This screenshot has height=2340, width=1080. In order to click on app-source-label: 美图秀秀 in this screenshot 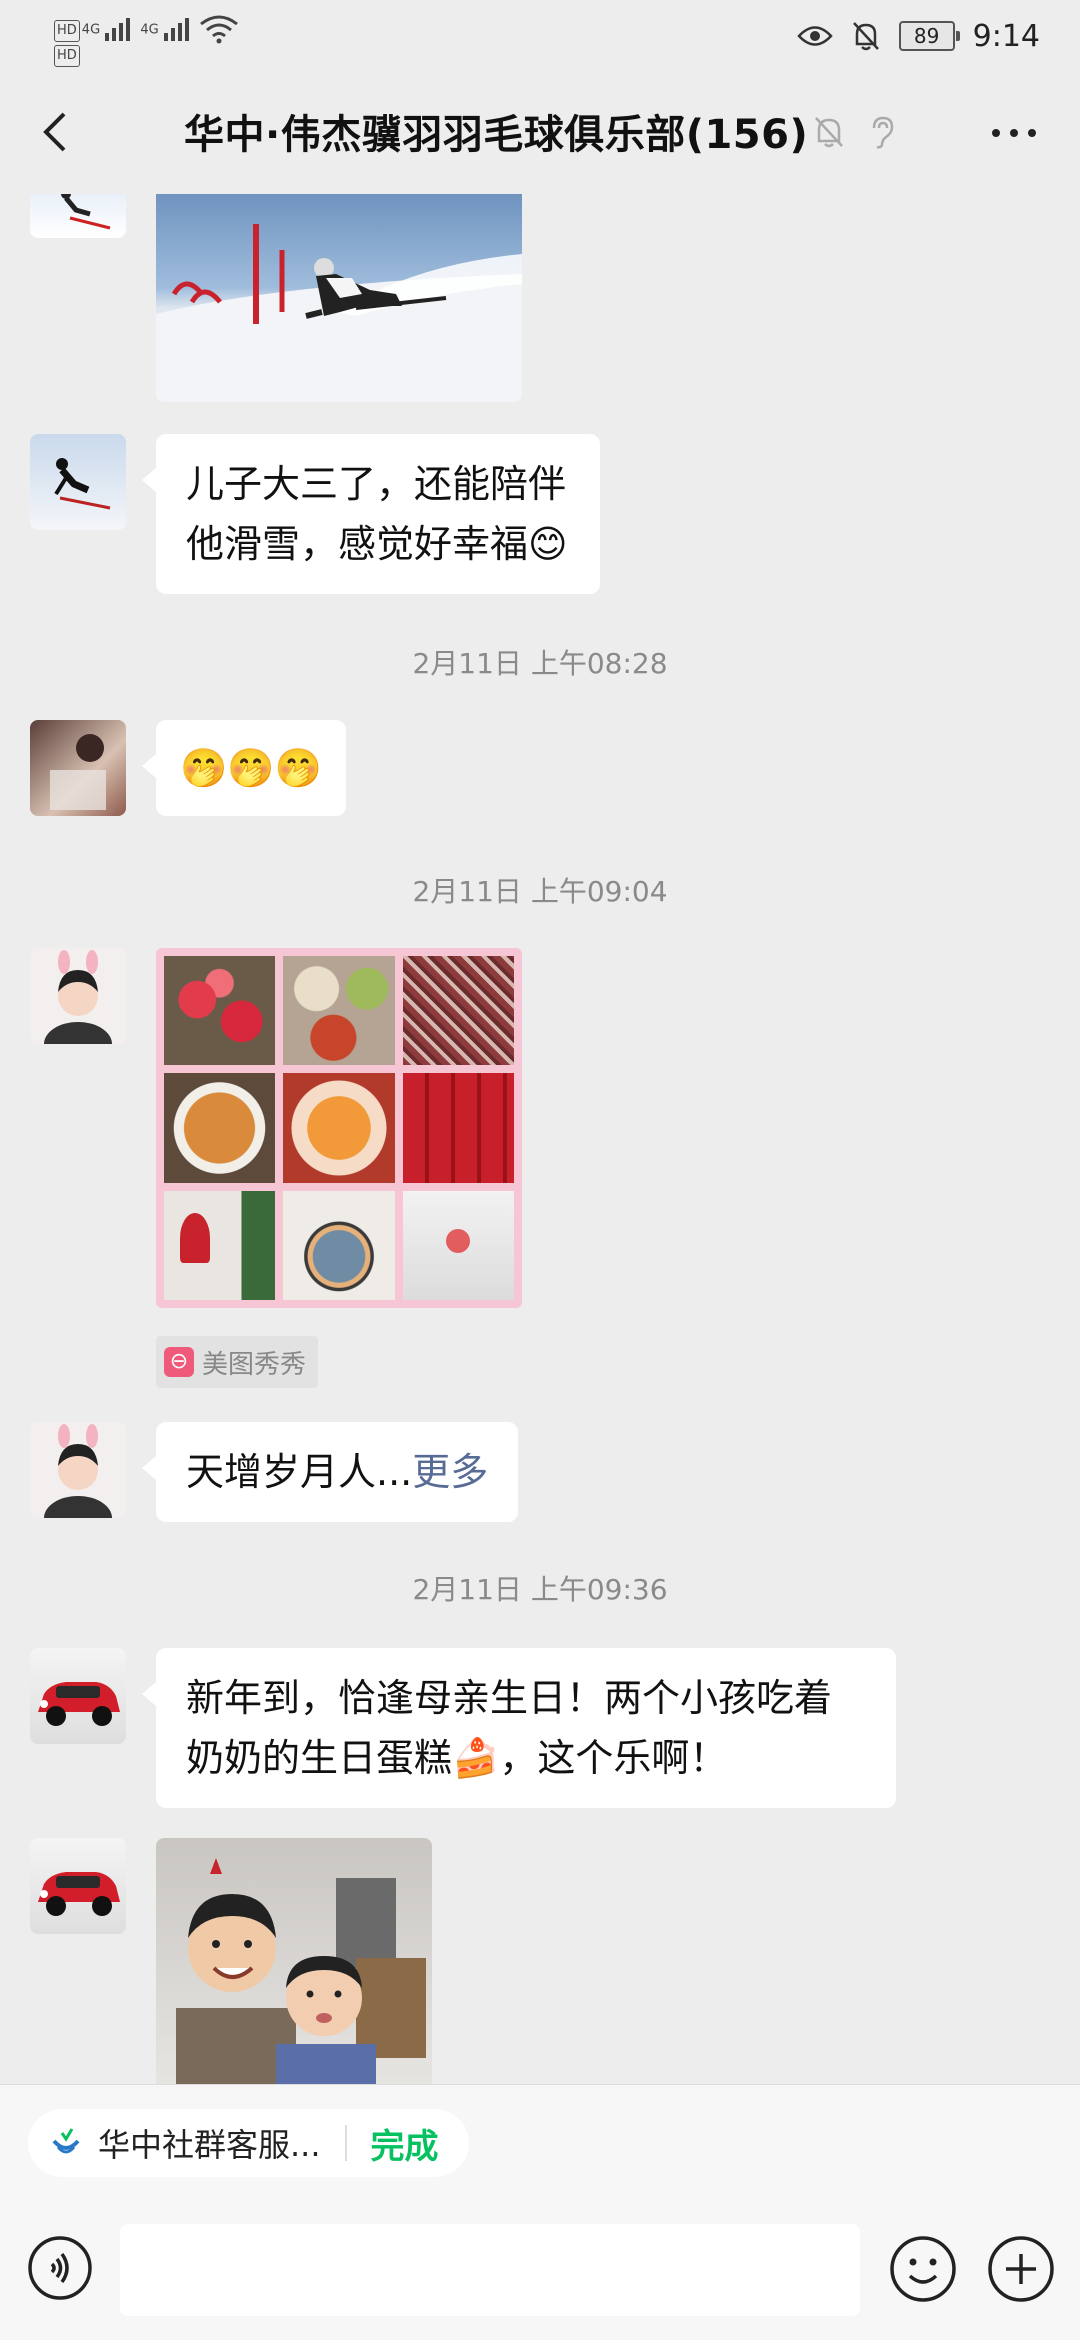, I will do `click(254, 1364)`.